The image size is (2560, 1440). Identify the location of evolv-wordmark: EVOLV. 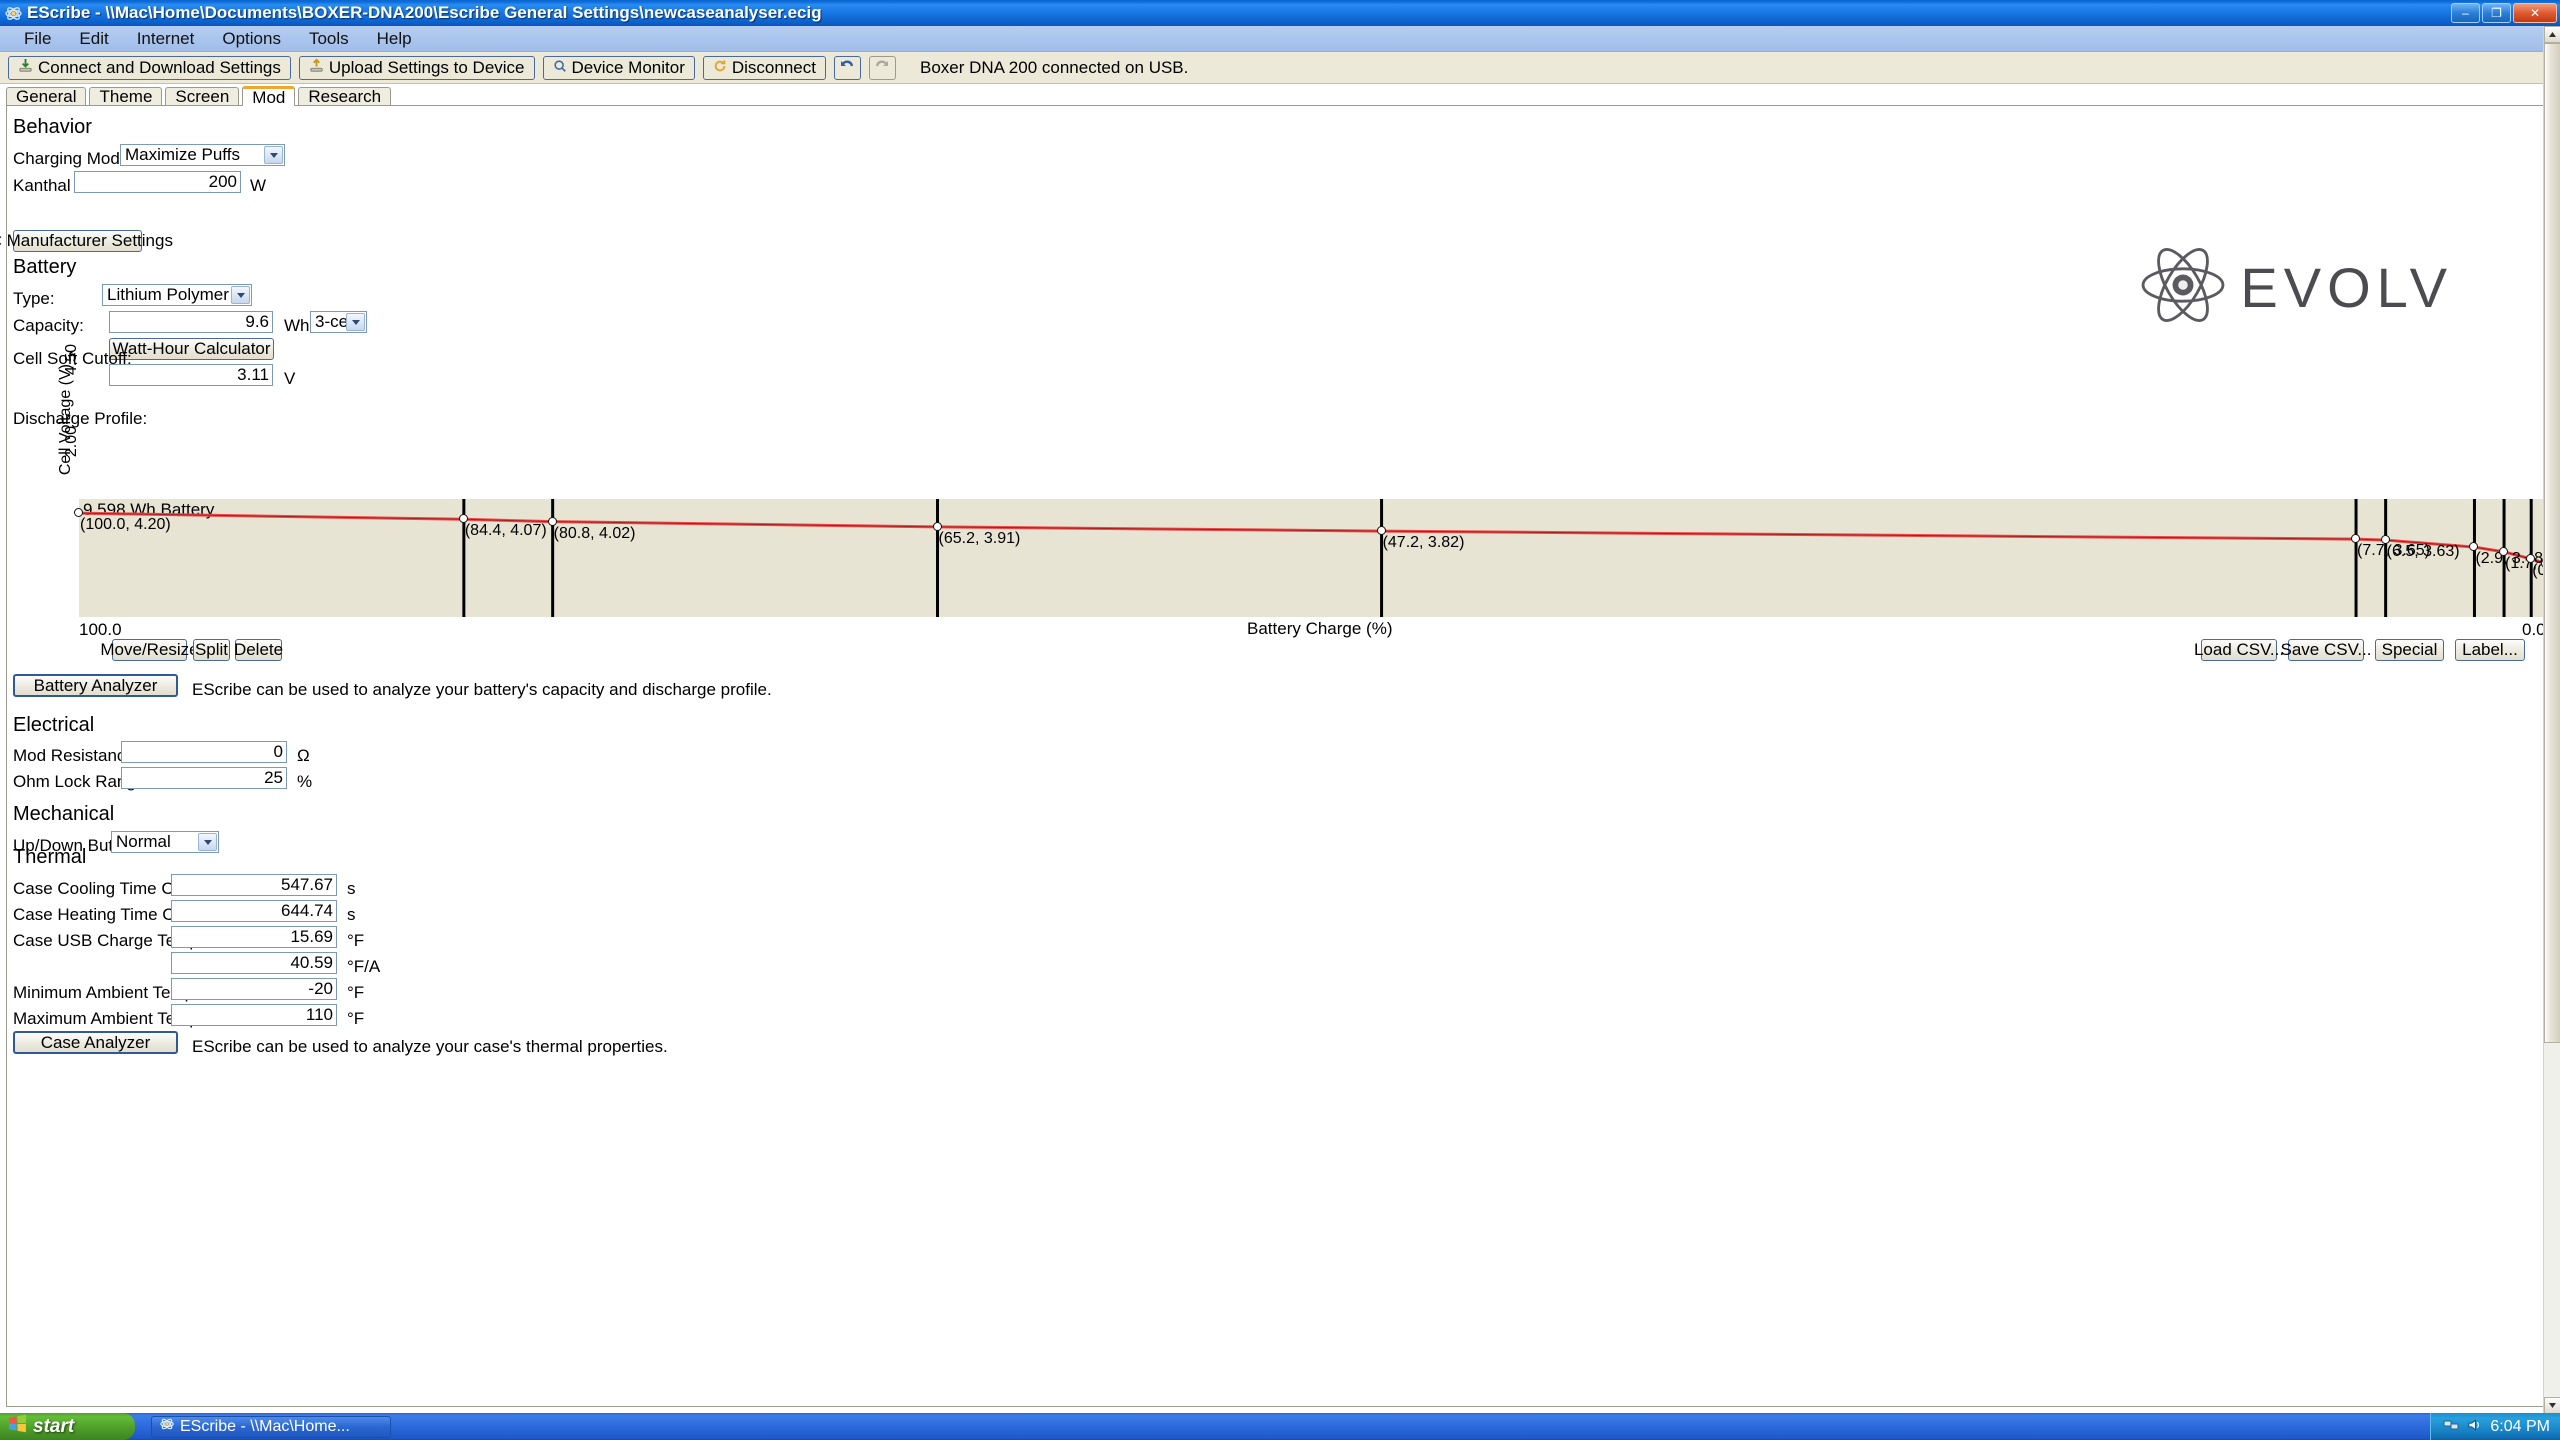
(2346, 287).